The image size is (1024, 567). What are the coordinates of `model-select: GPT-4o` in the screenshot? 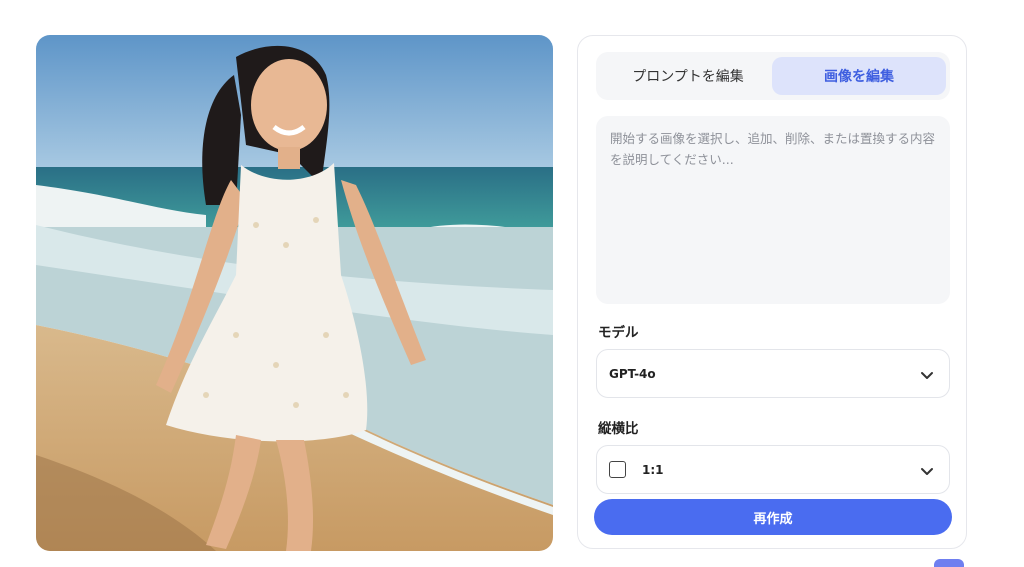 It's located at (773, 373).